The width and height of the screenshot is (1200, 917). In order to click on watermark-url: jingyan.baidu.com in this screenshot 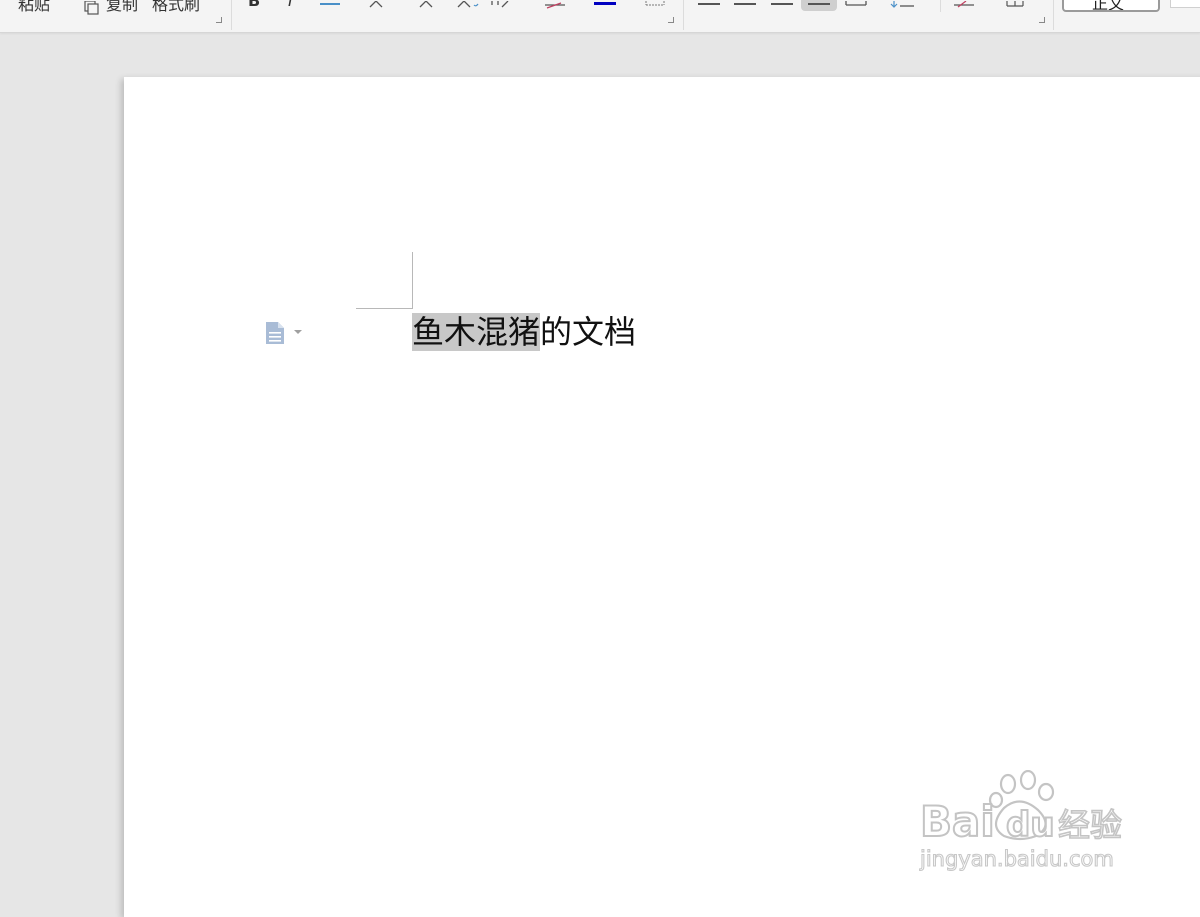, I will do `click(1016, 859)`.